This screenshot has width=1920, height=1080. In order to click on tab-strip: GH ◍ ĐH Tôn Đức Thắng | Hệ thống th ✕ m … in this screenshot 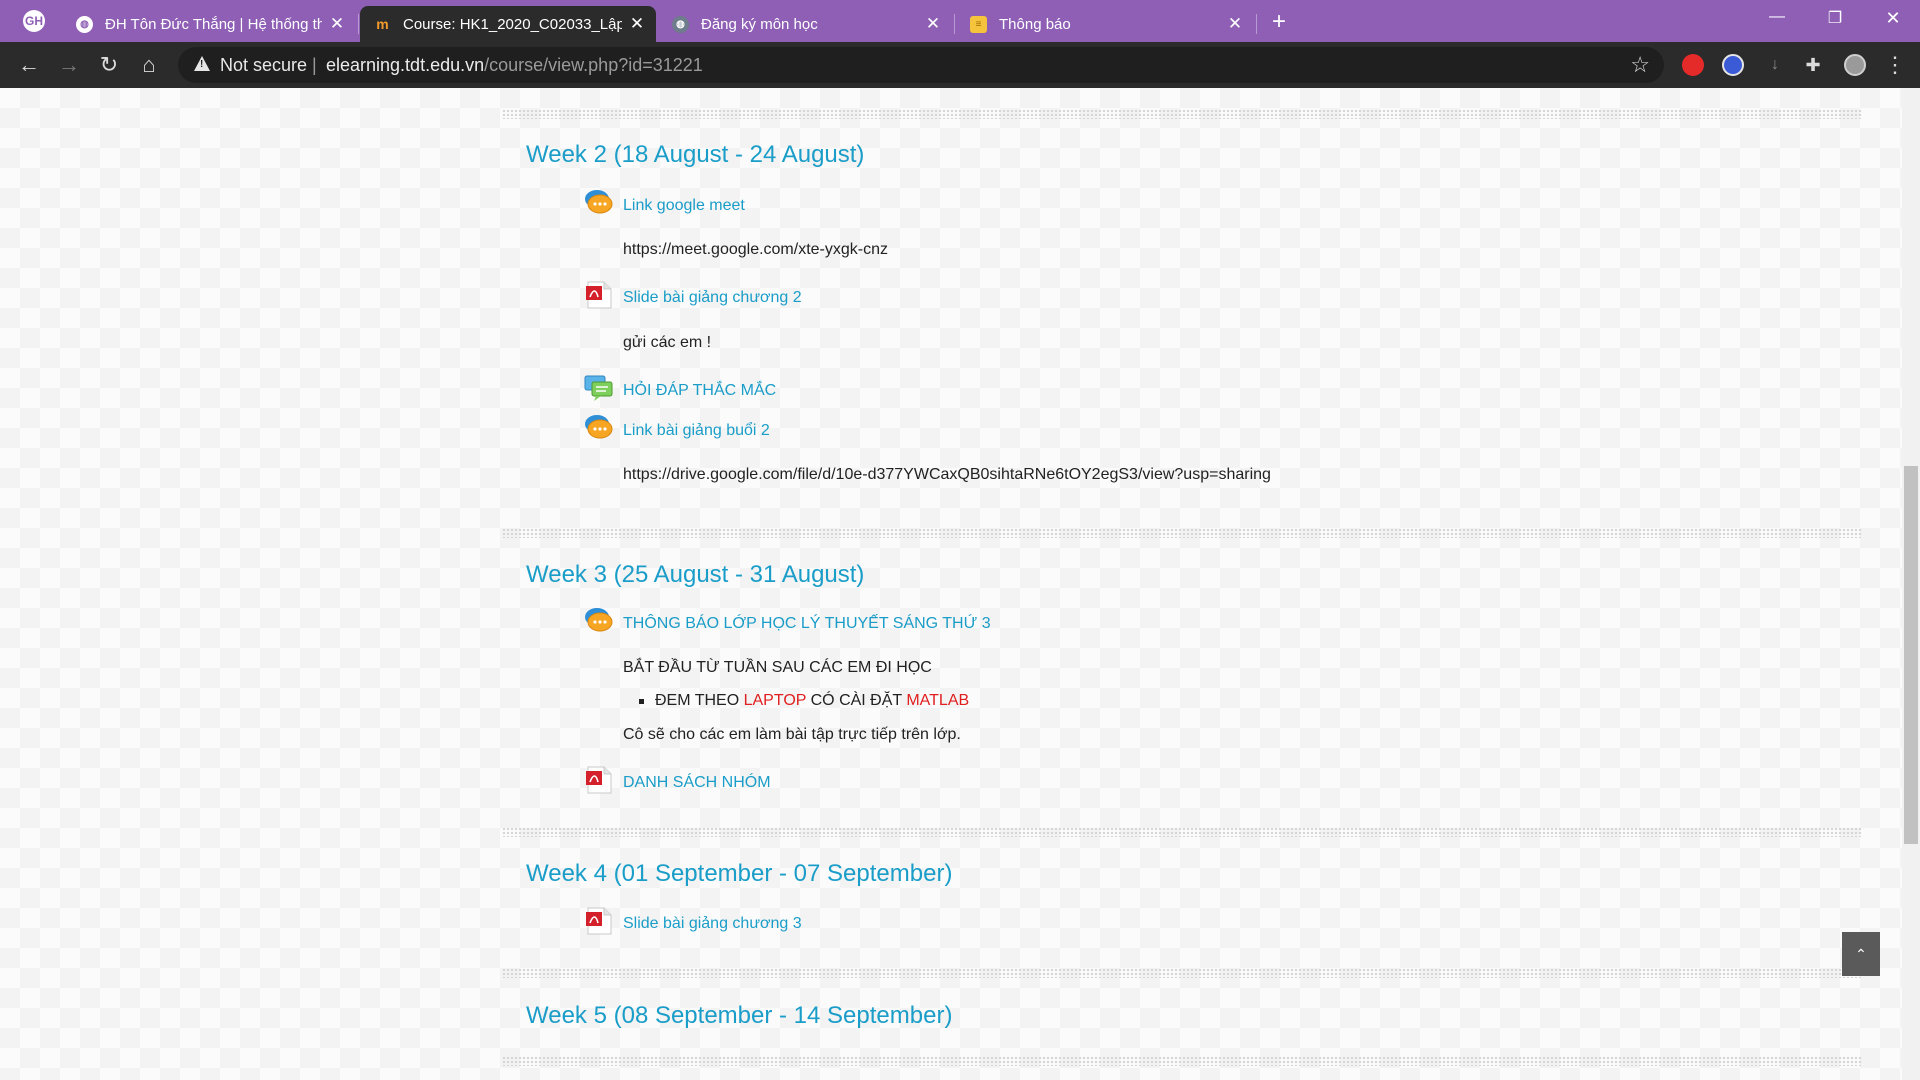, I will do `click(960, 21)`.